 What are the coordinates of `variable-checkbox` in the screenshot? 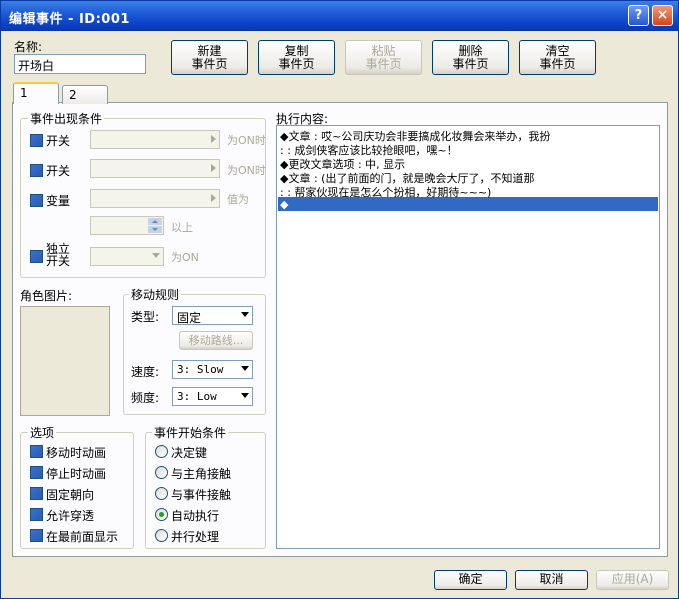 It's located at (36, 200).